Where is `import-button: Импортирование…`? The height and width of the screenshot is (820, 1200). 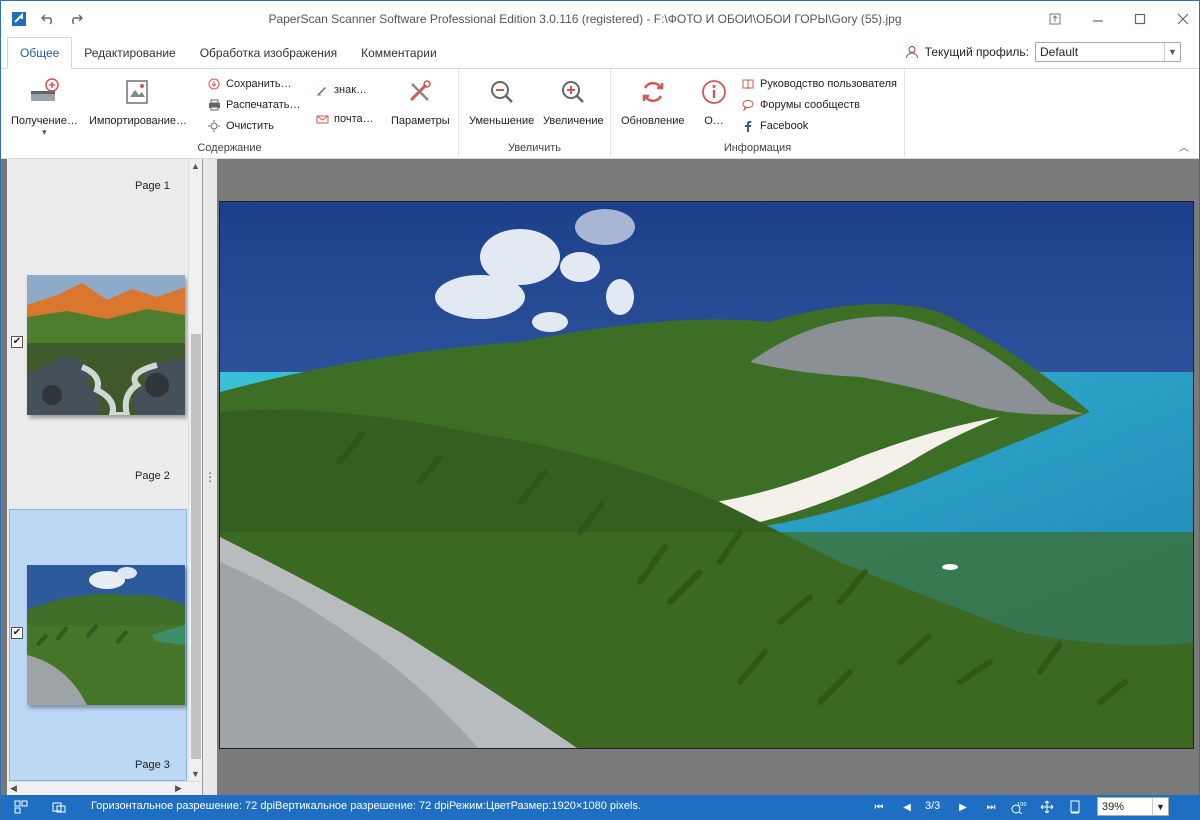
import-button: Импортирование… is located at coordinates (138, 101).